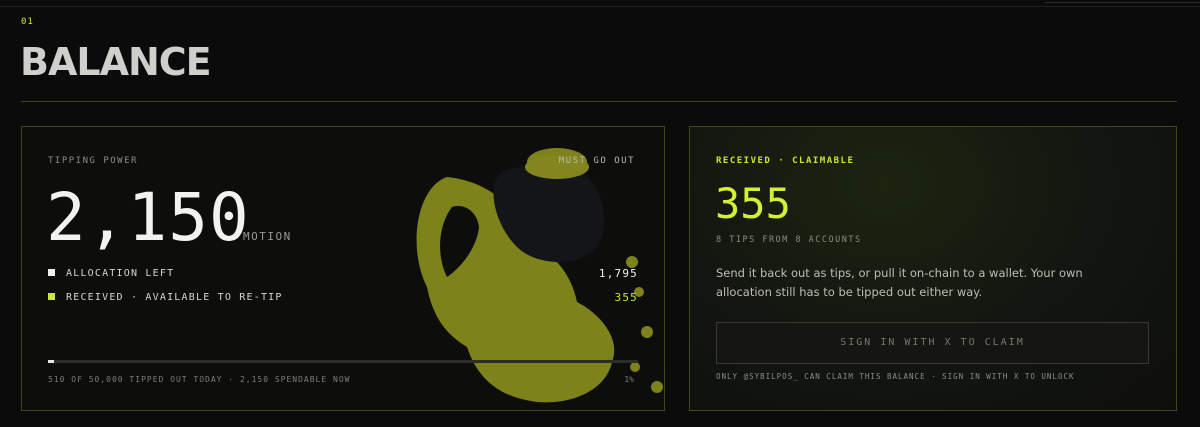 The image size is (1200, 427). I want to click on tipping-power-amount: 2,150, so click(148, 217).